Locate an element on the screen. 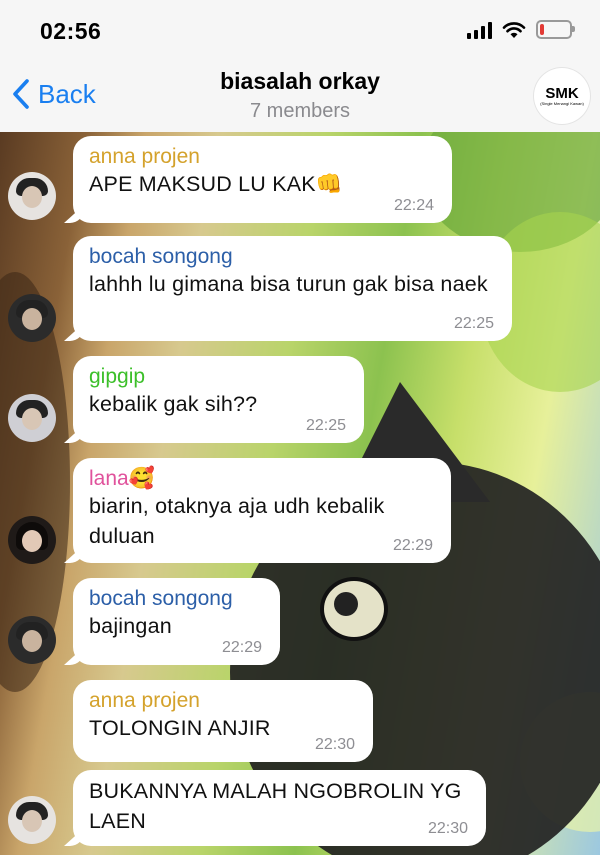  message-bubble: BUKANNYA MALAH NGOBROLIN YG LAEN 22:30 is located at coordinates (279, 808).